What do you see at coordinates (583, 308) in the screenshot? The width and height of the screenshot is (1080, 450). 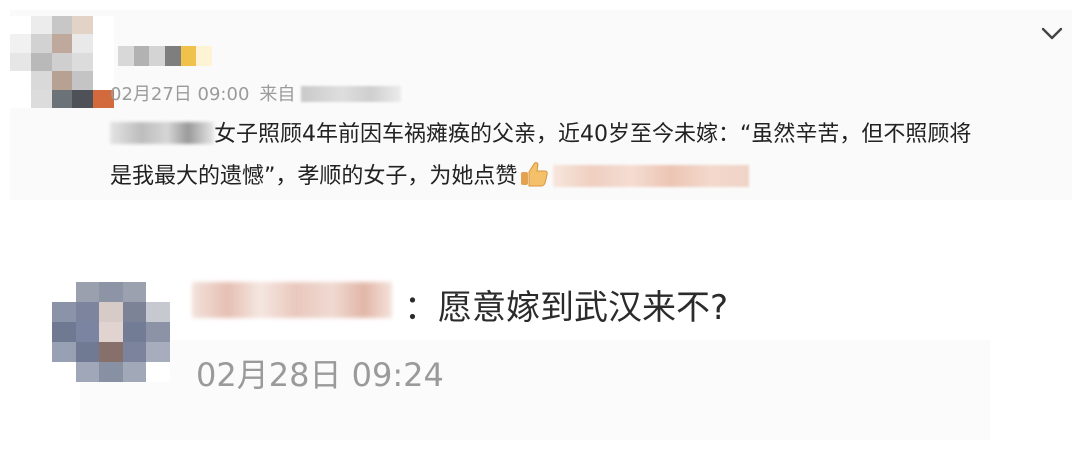 I see `reply-text: 愿意嫁到武汉来不?` at bounding box center [583, 308].